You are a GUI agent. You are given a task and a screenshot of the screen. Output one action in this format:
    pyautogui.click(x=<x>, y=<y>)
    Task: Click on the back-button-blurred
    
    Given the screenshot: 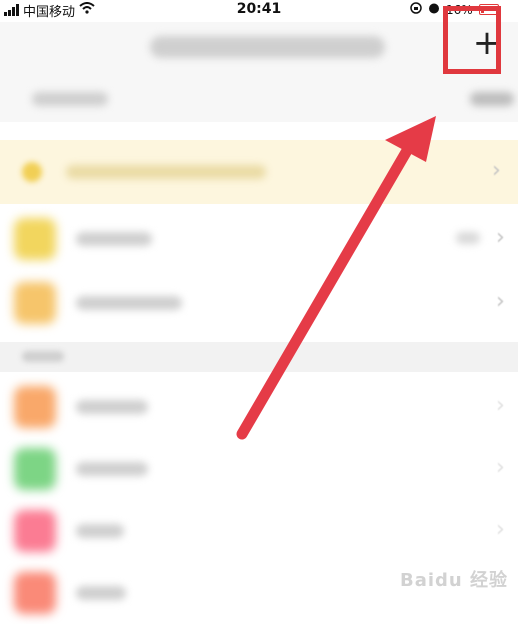 What is the action you would take?
    pyautogui.click(x=70, y=99)
    